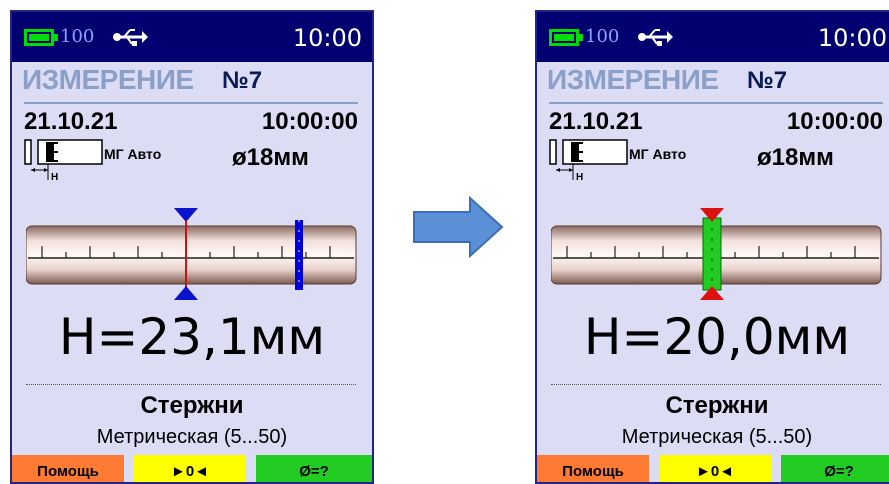 This screenshot has width=889, height=484. Describe the element at coordinates (717, 337) in the screenshot. I see `depth-reading: Н=20,0мм` at that location.